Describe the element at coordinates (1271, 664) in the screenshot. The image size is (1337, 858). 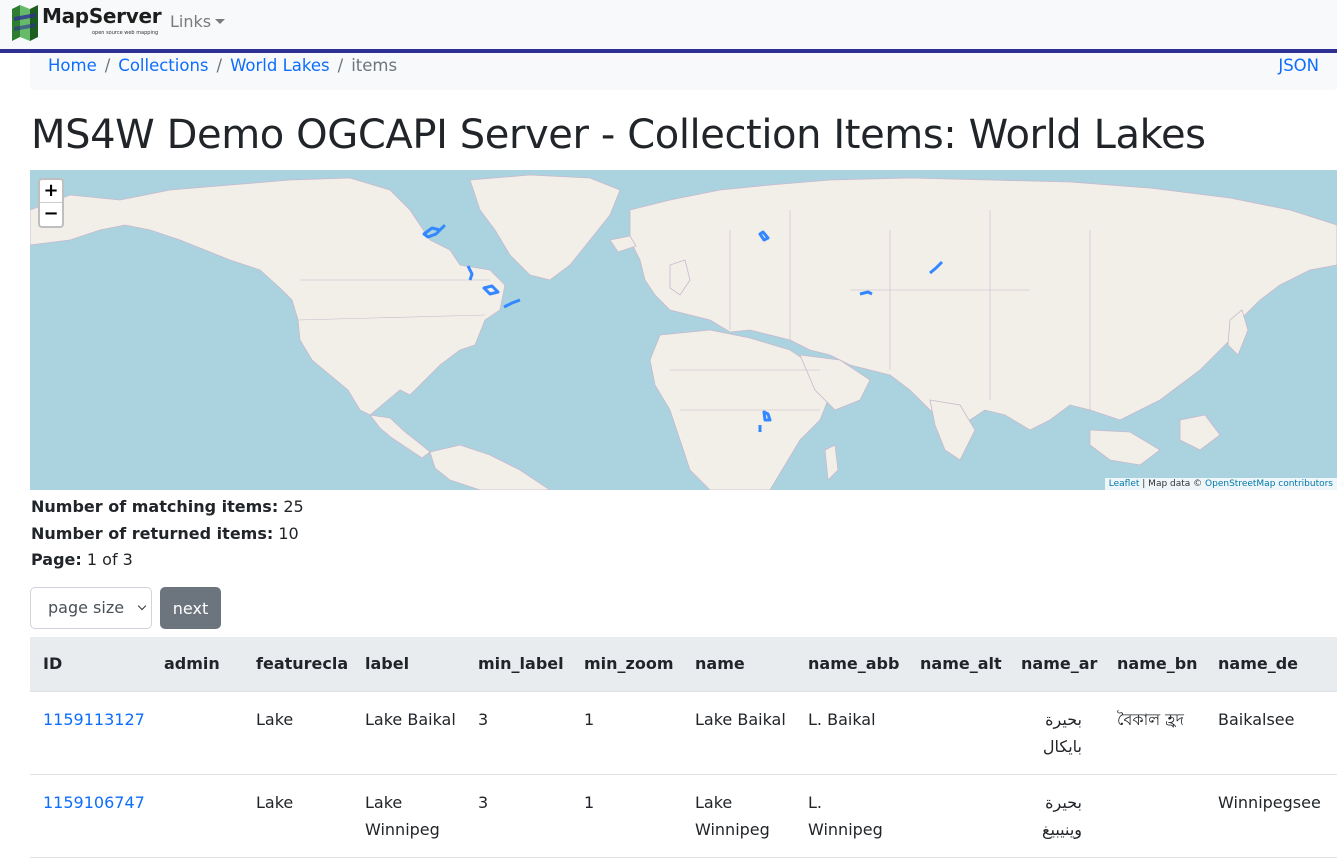
I see `column-header: name_de` at that location.